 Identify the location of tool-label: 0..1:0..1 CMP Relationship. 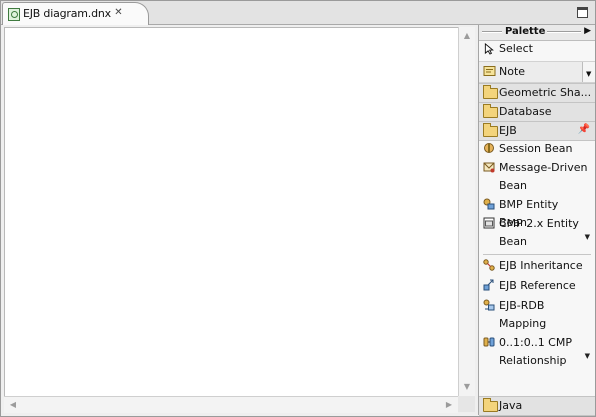
(535, 351).